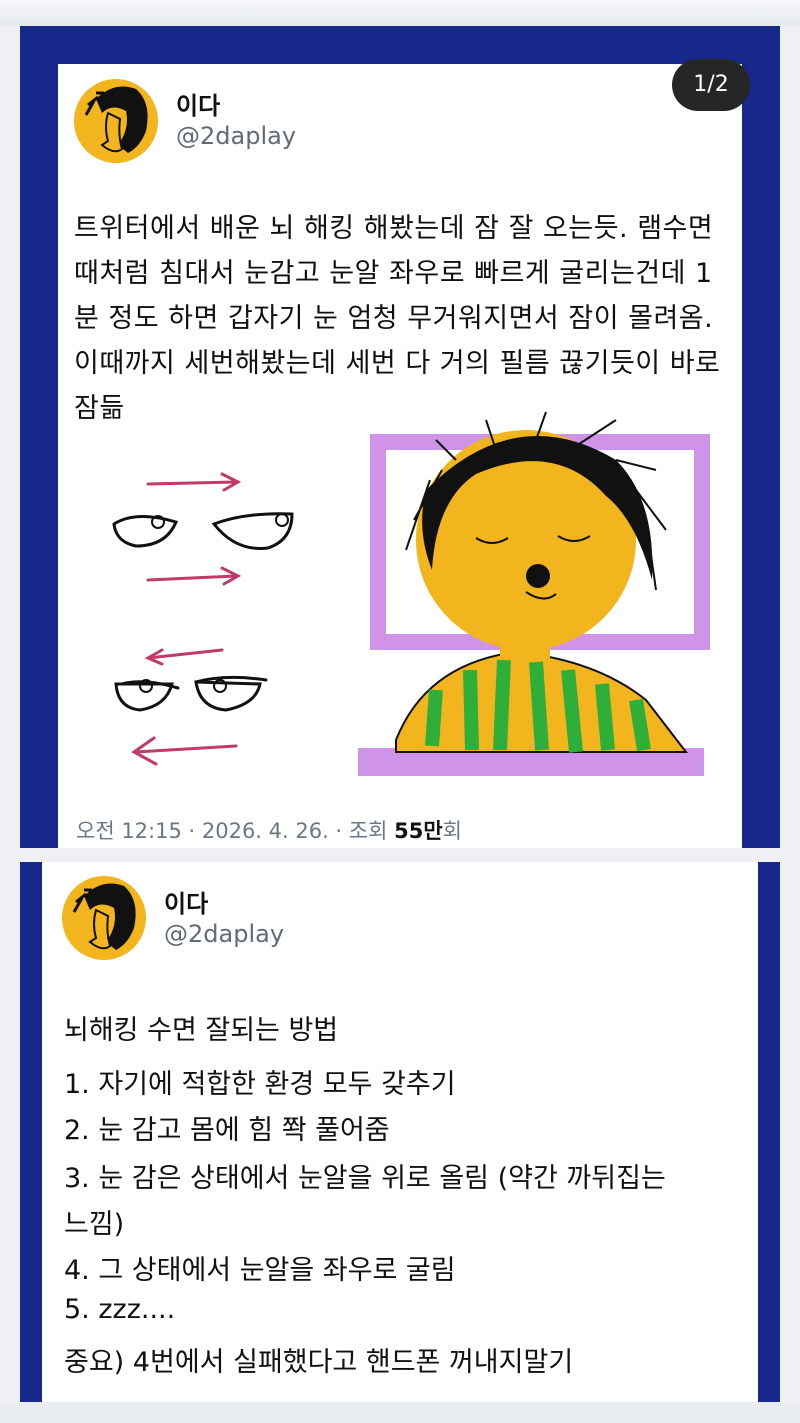 The height and width of the screenshot is (1423, 800). What do you see at coordinates (418, 831) in the screenshot?
I see `view-count: 55만` at bounding box center [418, 831].